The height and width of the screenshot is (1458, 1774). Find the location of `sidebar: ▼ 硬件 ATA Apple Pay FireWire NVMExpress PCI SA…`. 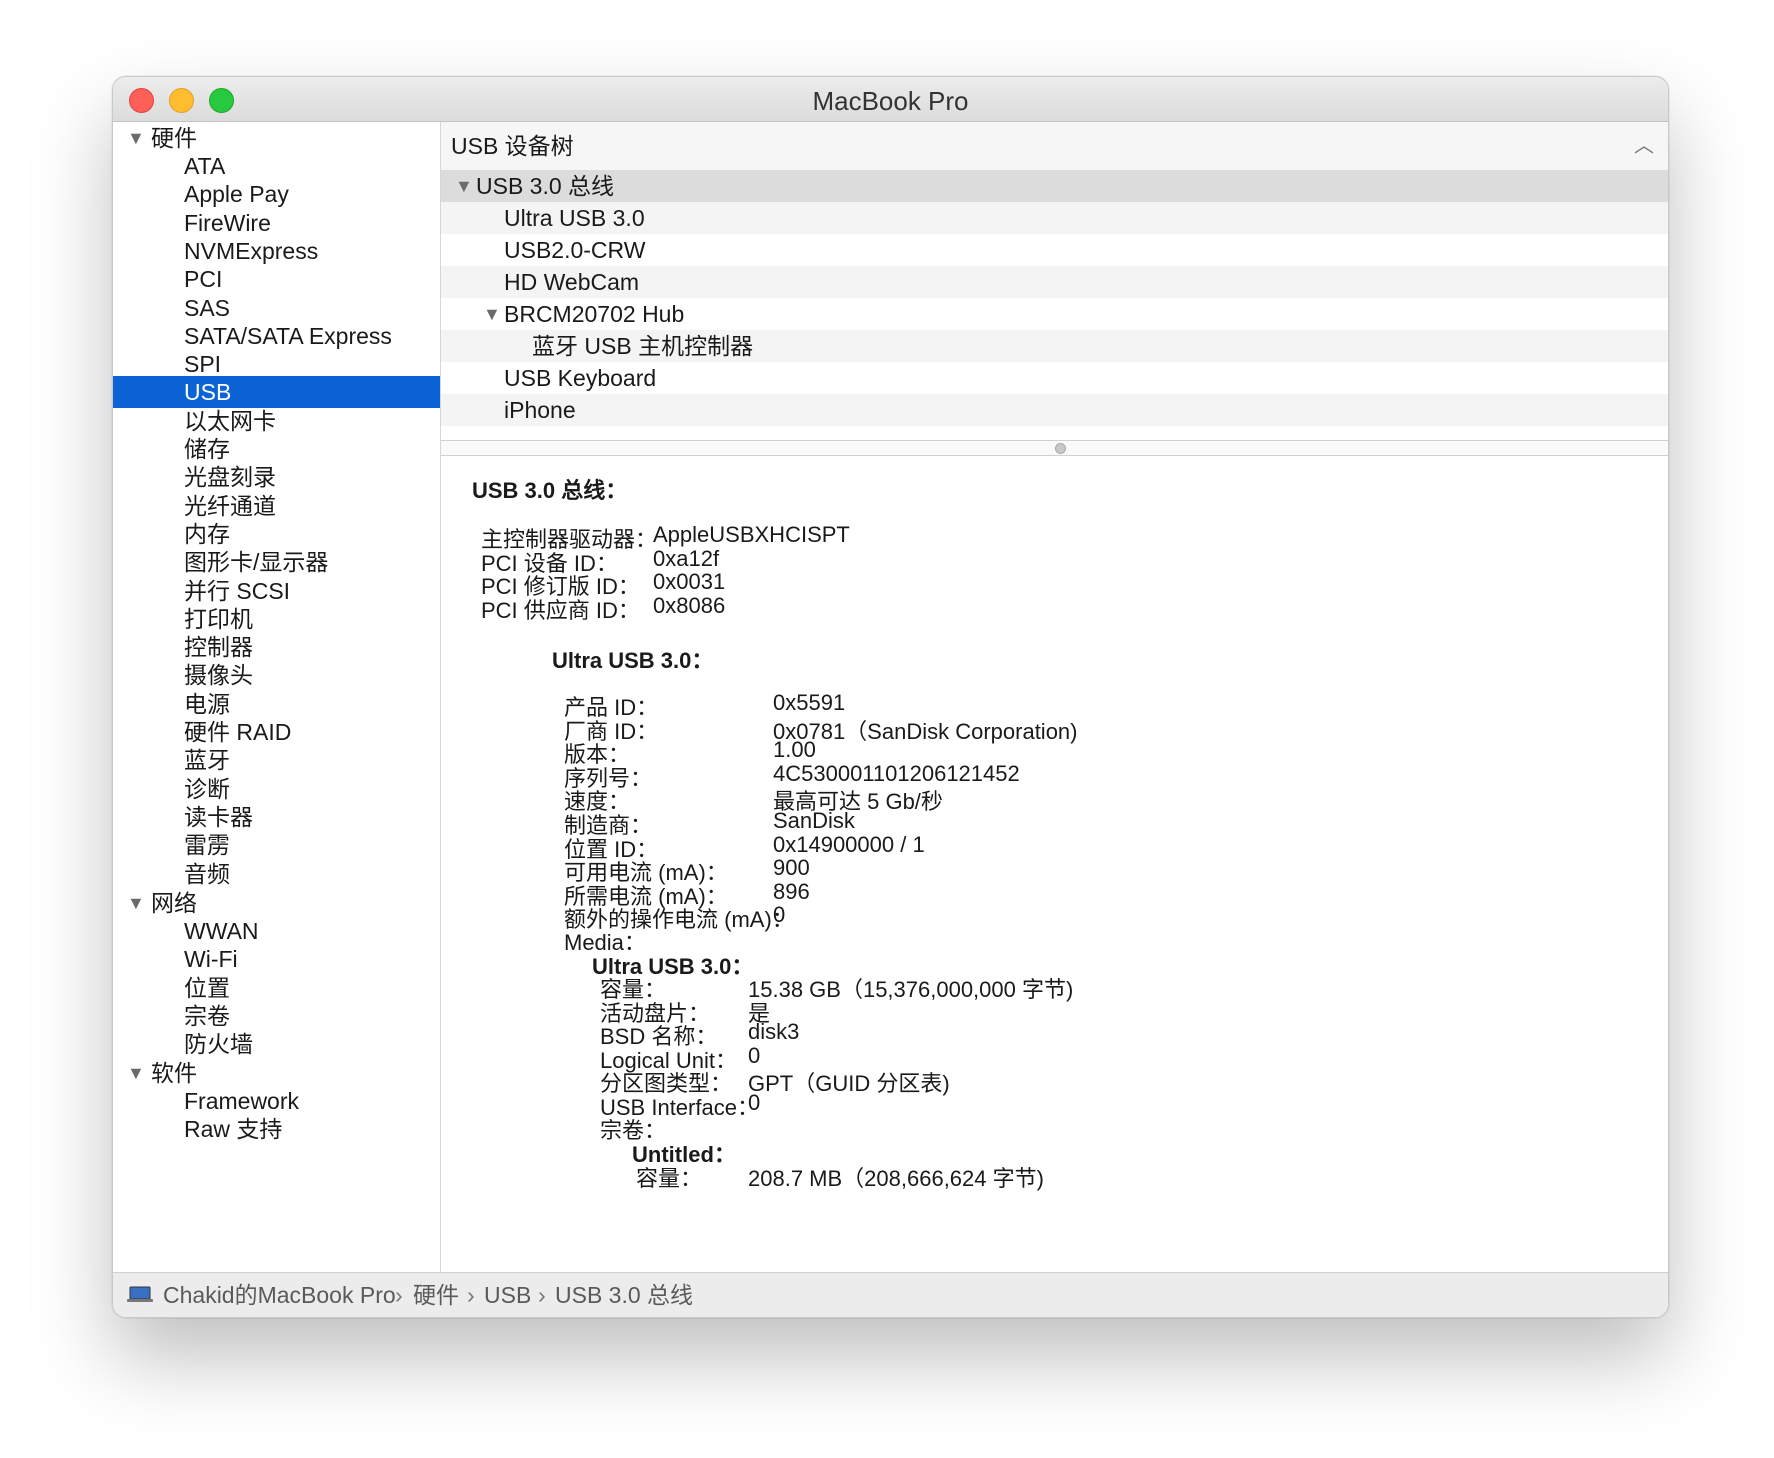

sidebar: ▼ 硬件 ATA Apple Pay FireWire NVMExpress PCI SA… is located at coordinates (277, 697).